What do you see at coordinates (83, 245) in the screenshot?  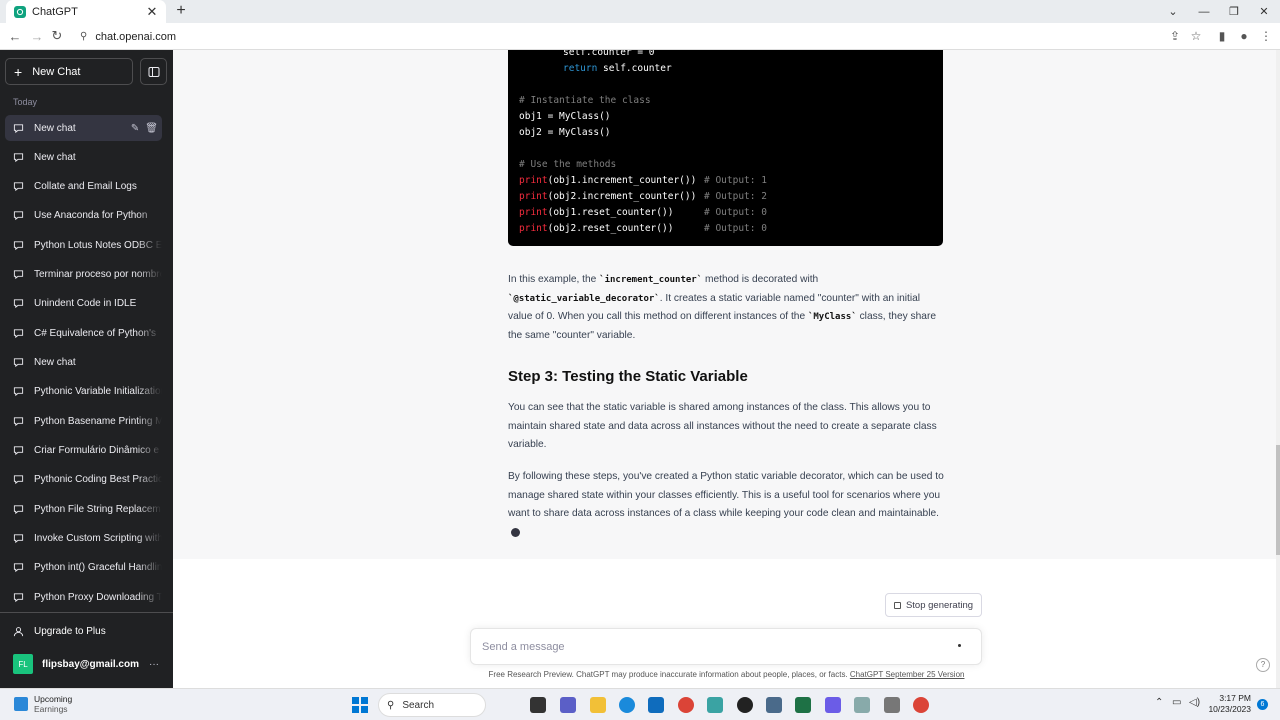 I see `chat-history-item: Python Lotus Notes ODBC En` at bounding box center [83, 245].